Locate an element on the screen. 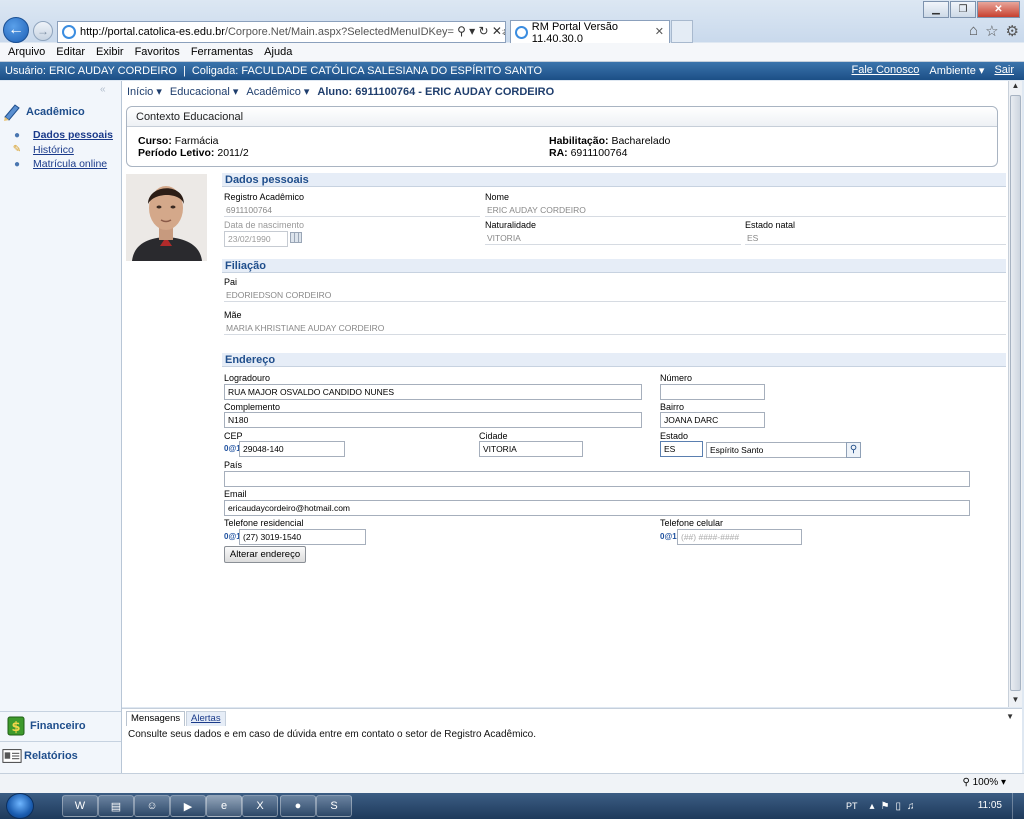 This screenshot has height=819, width=1024. sidebar-section-relatorios: Relatórios is located at coordinates (60, 755).